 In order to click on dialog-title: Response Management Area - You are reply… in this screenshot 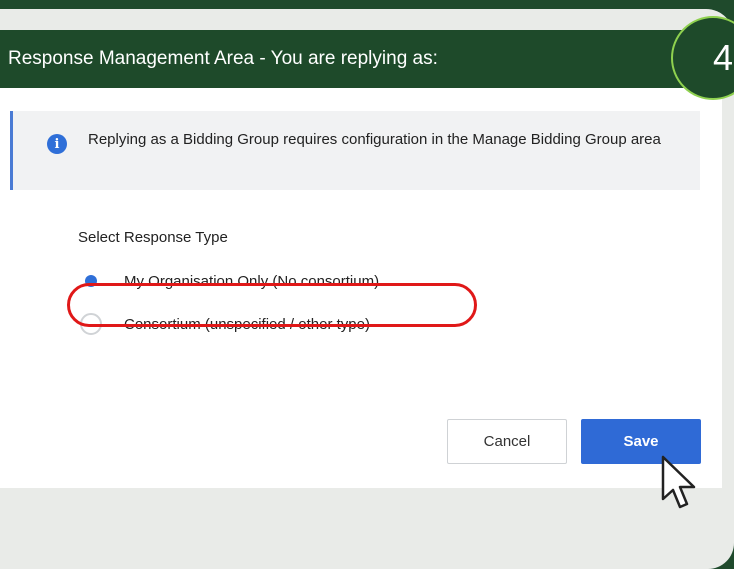, I will do `click(223, 58)`.